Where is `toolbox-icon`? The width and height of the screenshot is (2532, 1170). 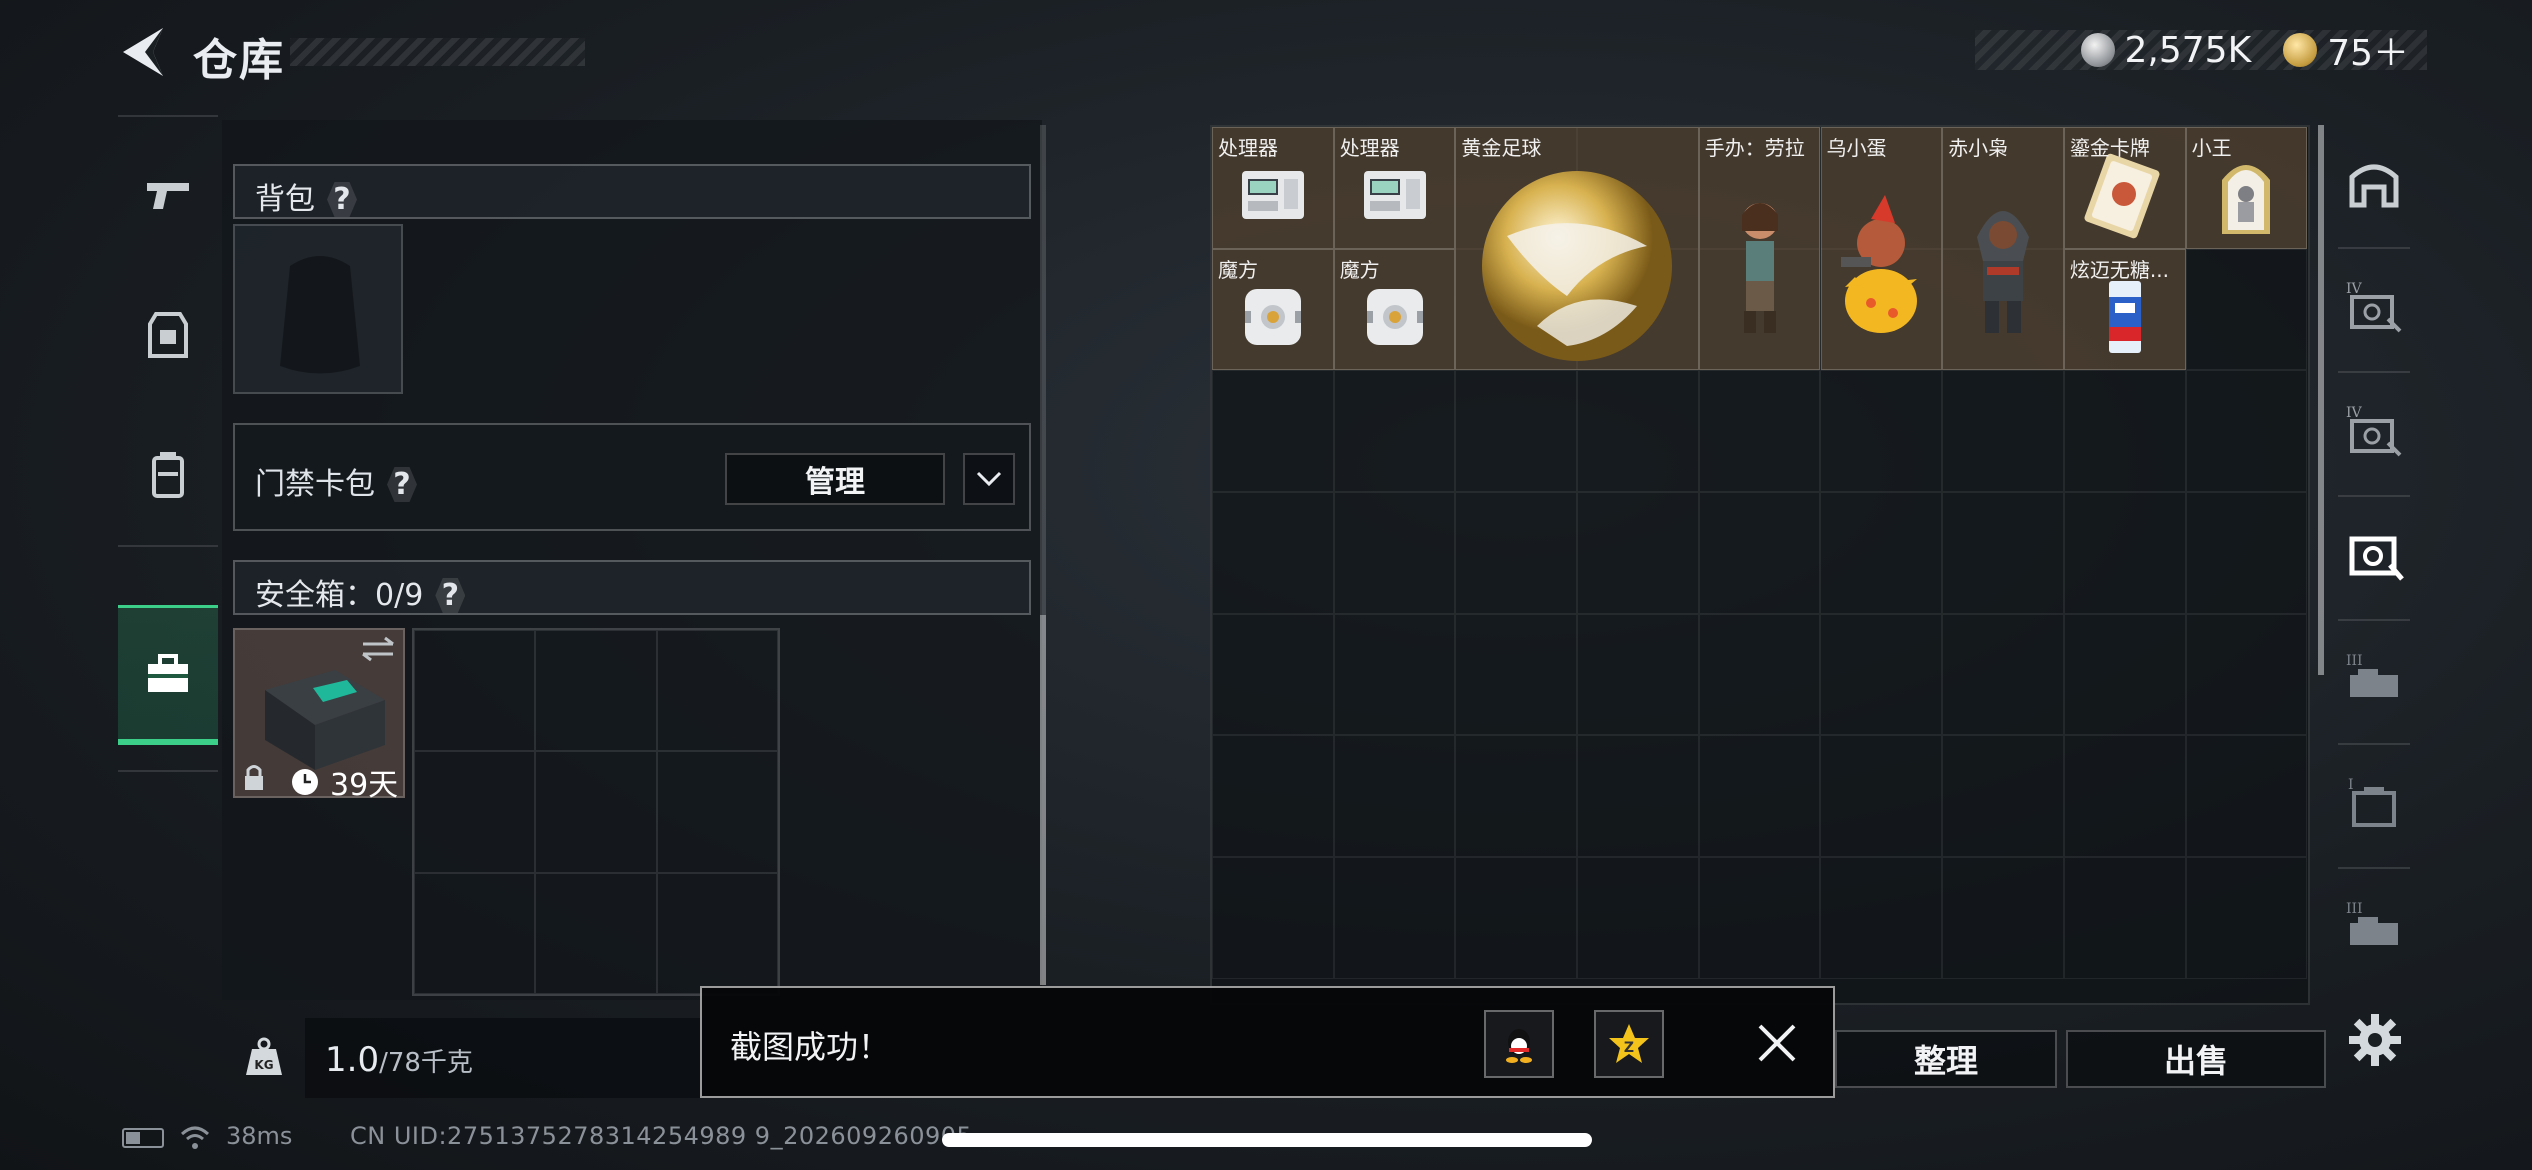
toolbox-icon is located at coordinates (168, 672).